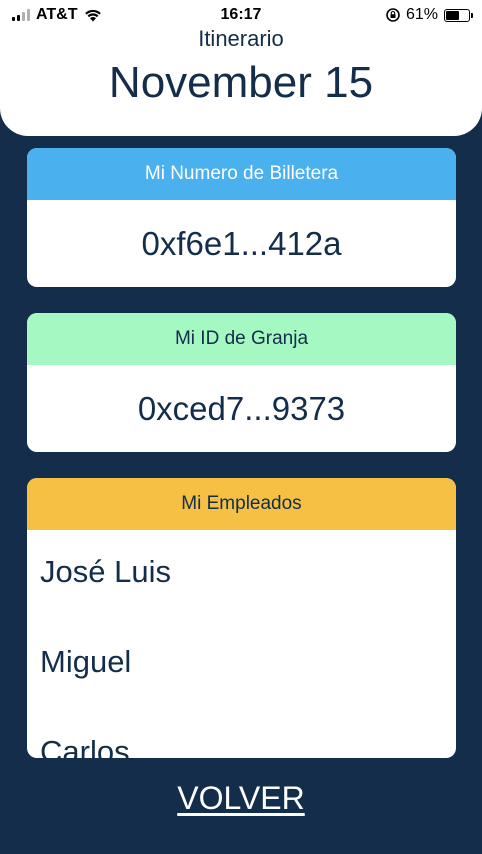 This screenshot has width=482, height=854. Describe the element at coordinates (241, 504) in the screenshot. I see `employees-card-label: Mi Empleados` at that location.